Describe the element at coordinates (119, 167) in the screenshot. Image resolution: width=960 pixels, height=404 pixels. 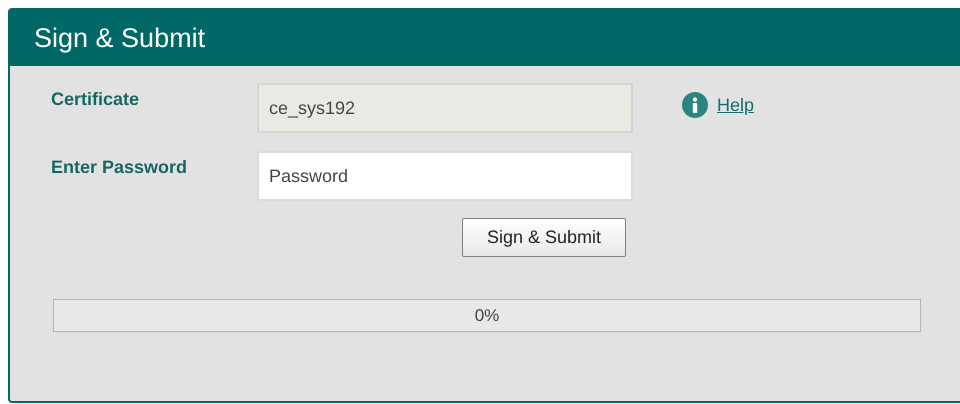
I see `field-label: Enter Password` at that location.